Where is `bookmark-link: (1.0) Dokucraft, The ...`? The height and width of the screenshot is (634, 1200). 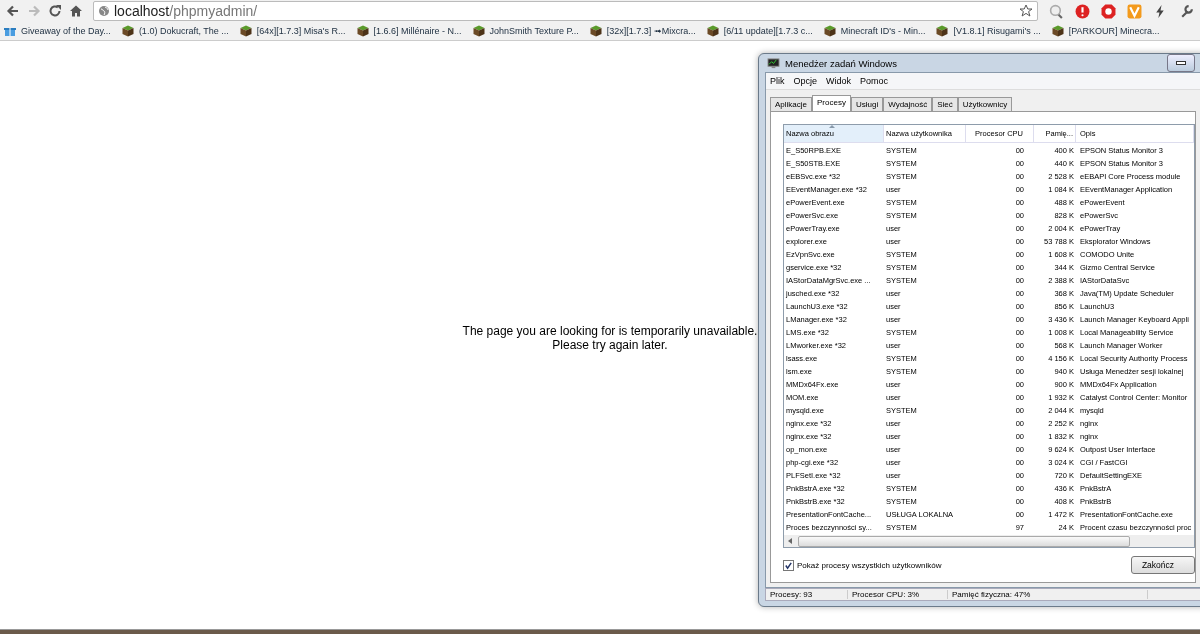 bookmark-link: (1.0) Dokucraft, The ... is located at coordinates (183, 31).